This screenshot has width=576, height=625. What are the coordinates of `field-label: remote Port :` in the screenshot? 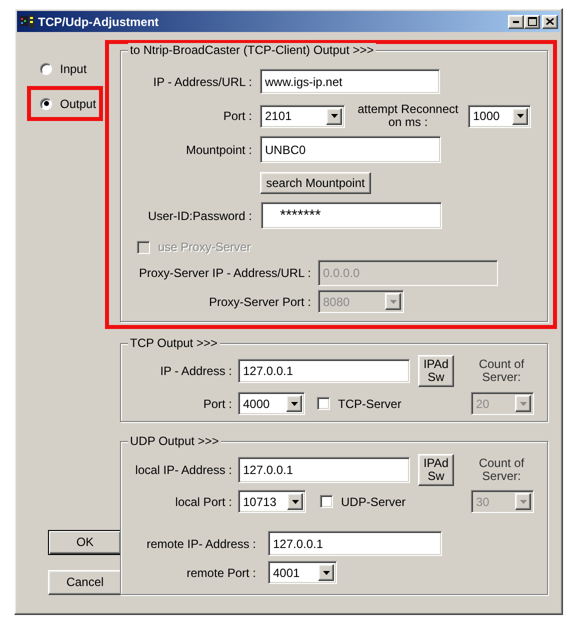 It's located at (221, 573).